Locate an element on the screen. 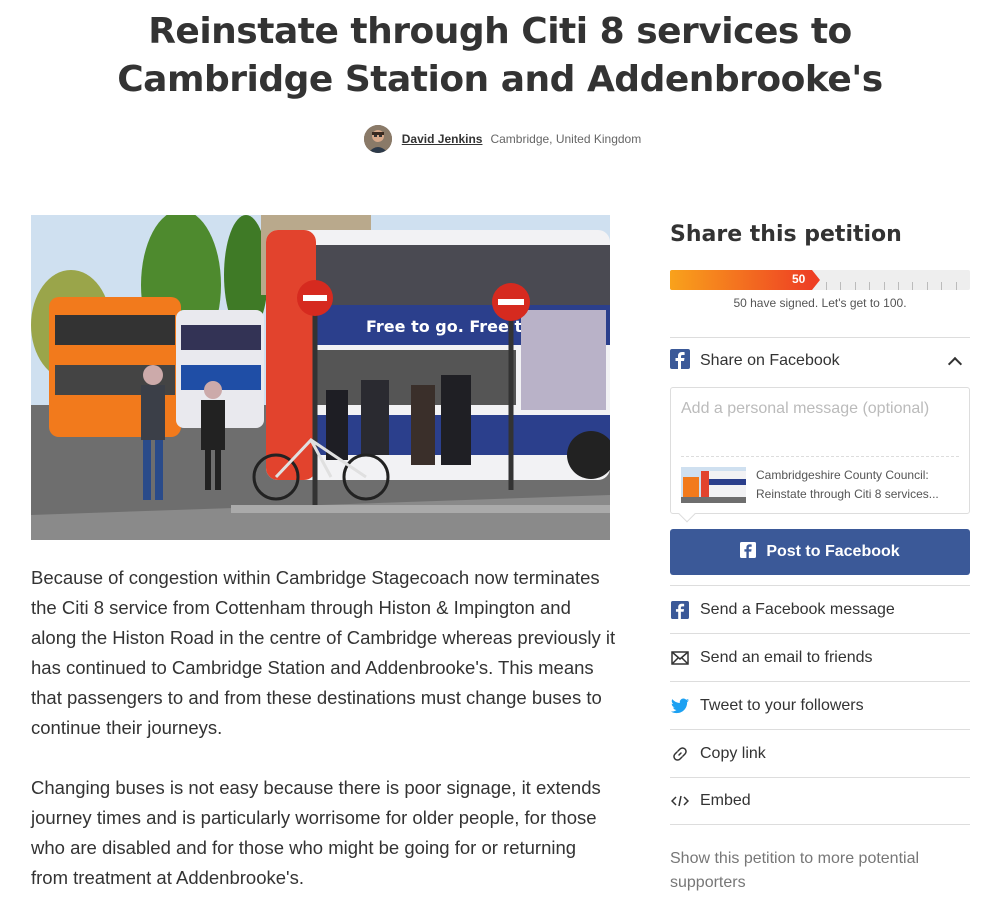 This screenshot has width=1005, height=907. share-item-label: Embed is located at coordinates (725, 800).